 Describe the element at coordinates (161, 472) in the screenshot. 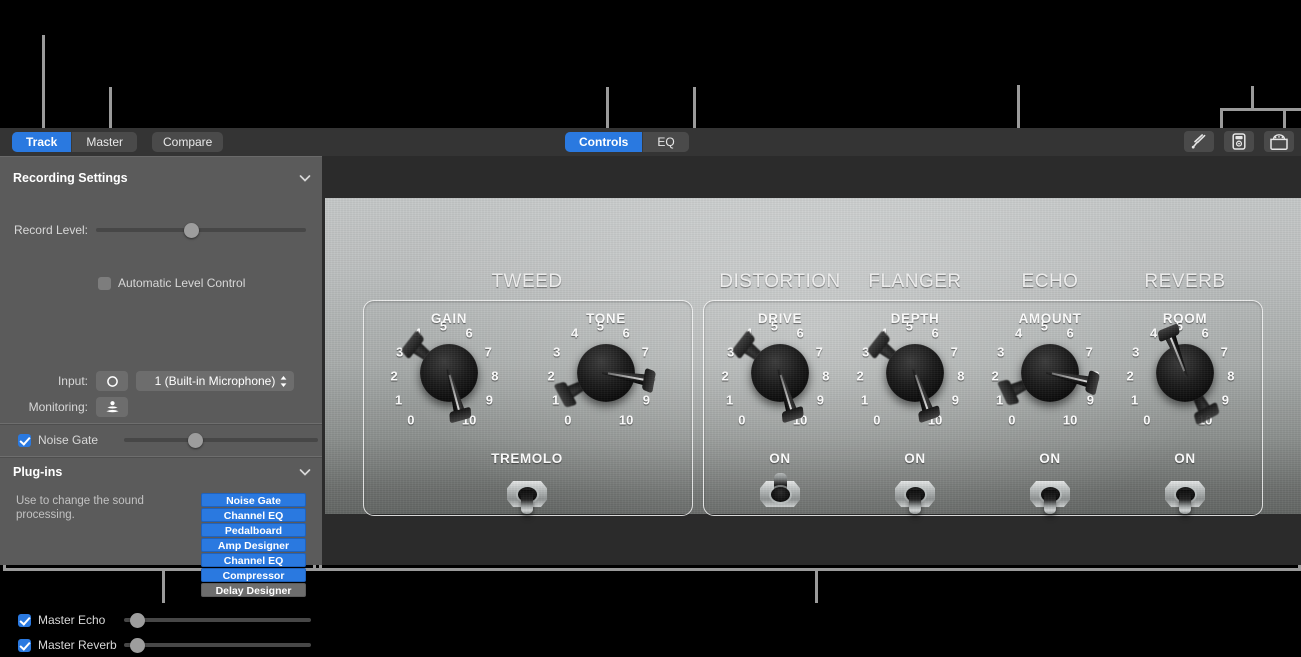

I see `section-plugins: Plug-ins` at that location.